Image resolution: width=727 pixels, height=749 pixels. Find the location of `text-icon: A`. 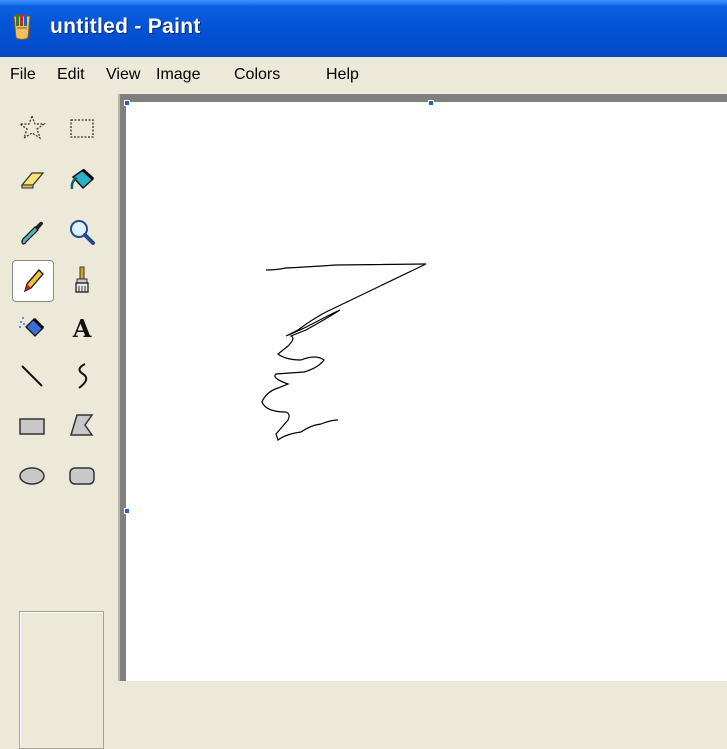

text-icon: A is located at coordinates (82, 328).